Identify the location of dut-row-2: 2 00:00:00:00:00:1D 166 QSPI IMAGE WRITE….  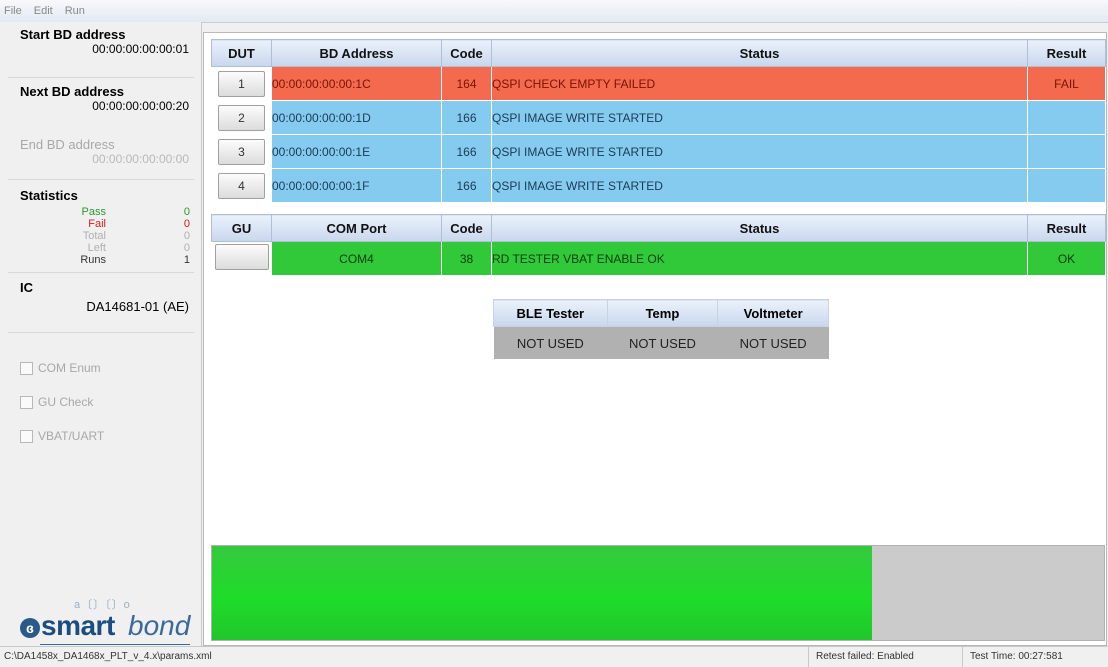
(658, 117).